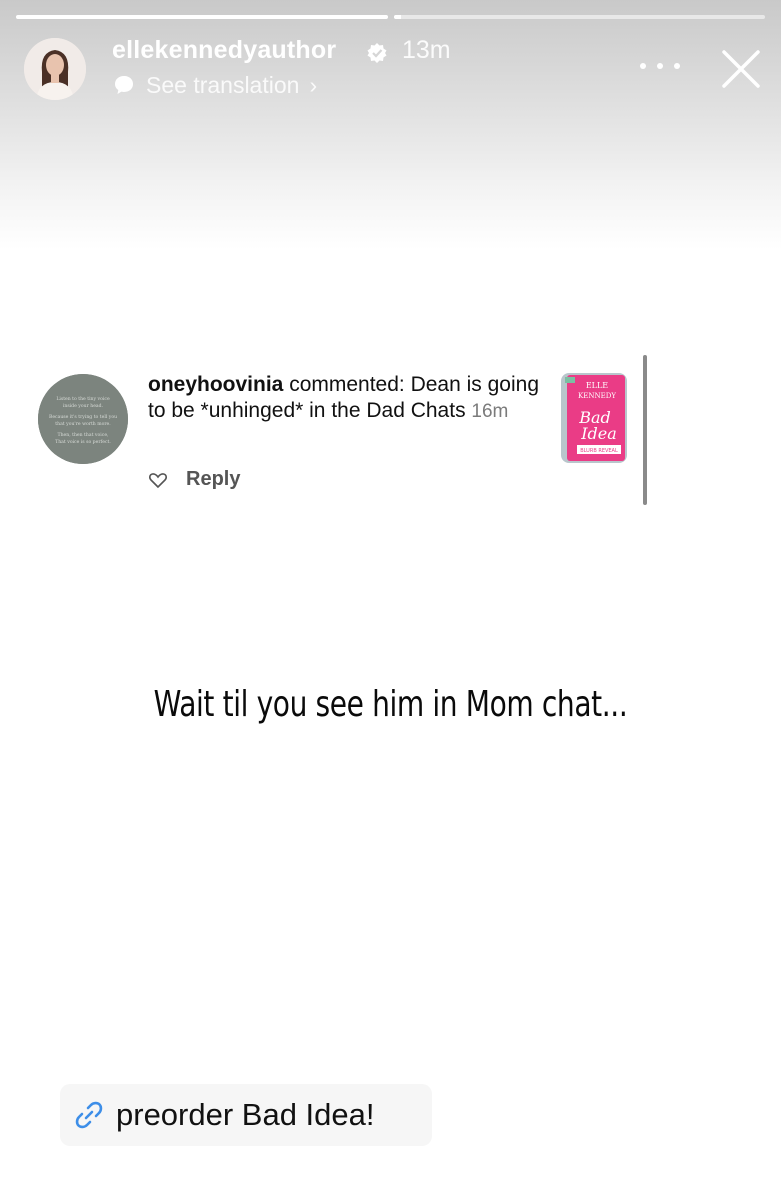  I want to click on post-thumbnail: ELLE KENNEDY Bad Idea BLURB REVEAL, so click(594, 418).